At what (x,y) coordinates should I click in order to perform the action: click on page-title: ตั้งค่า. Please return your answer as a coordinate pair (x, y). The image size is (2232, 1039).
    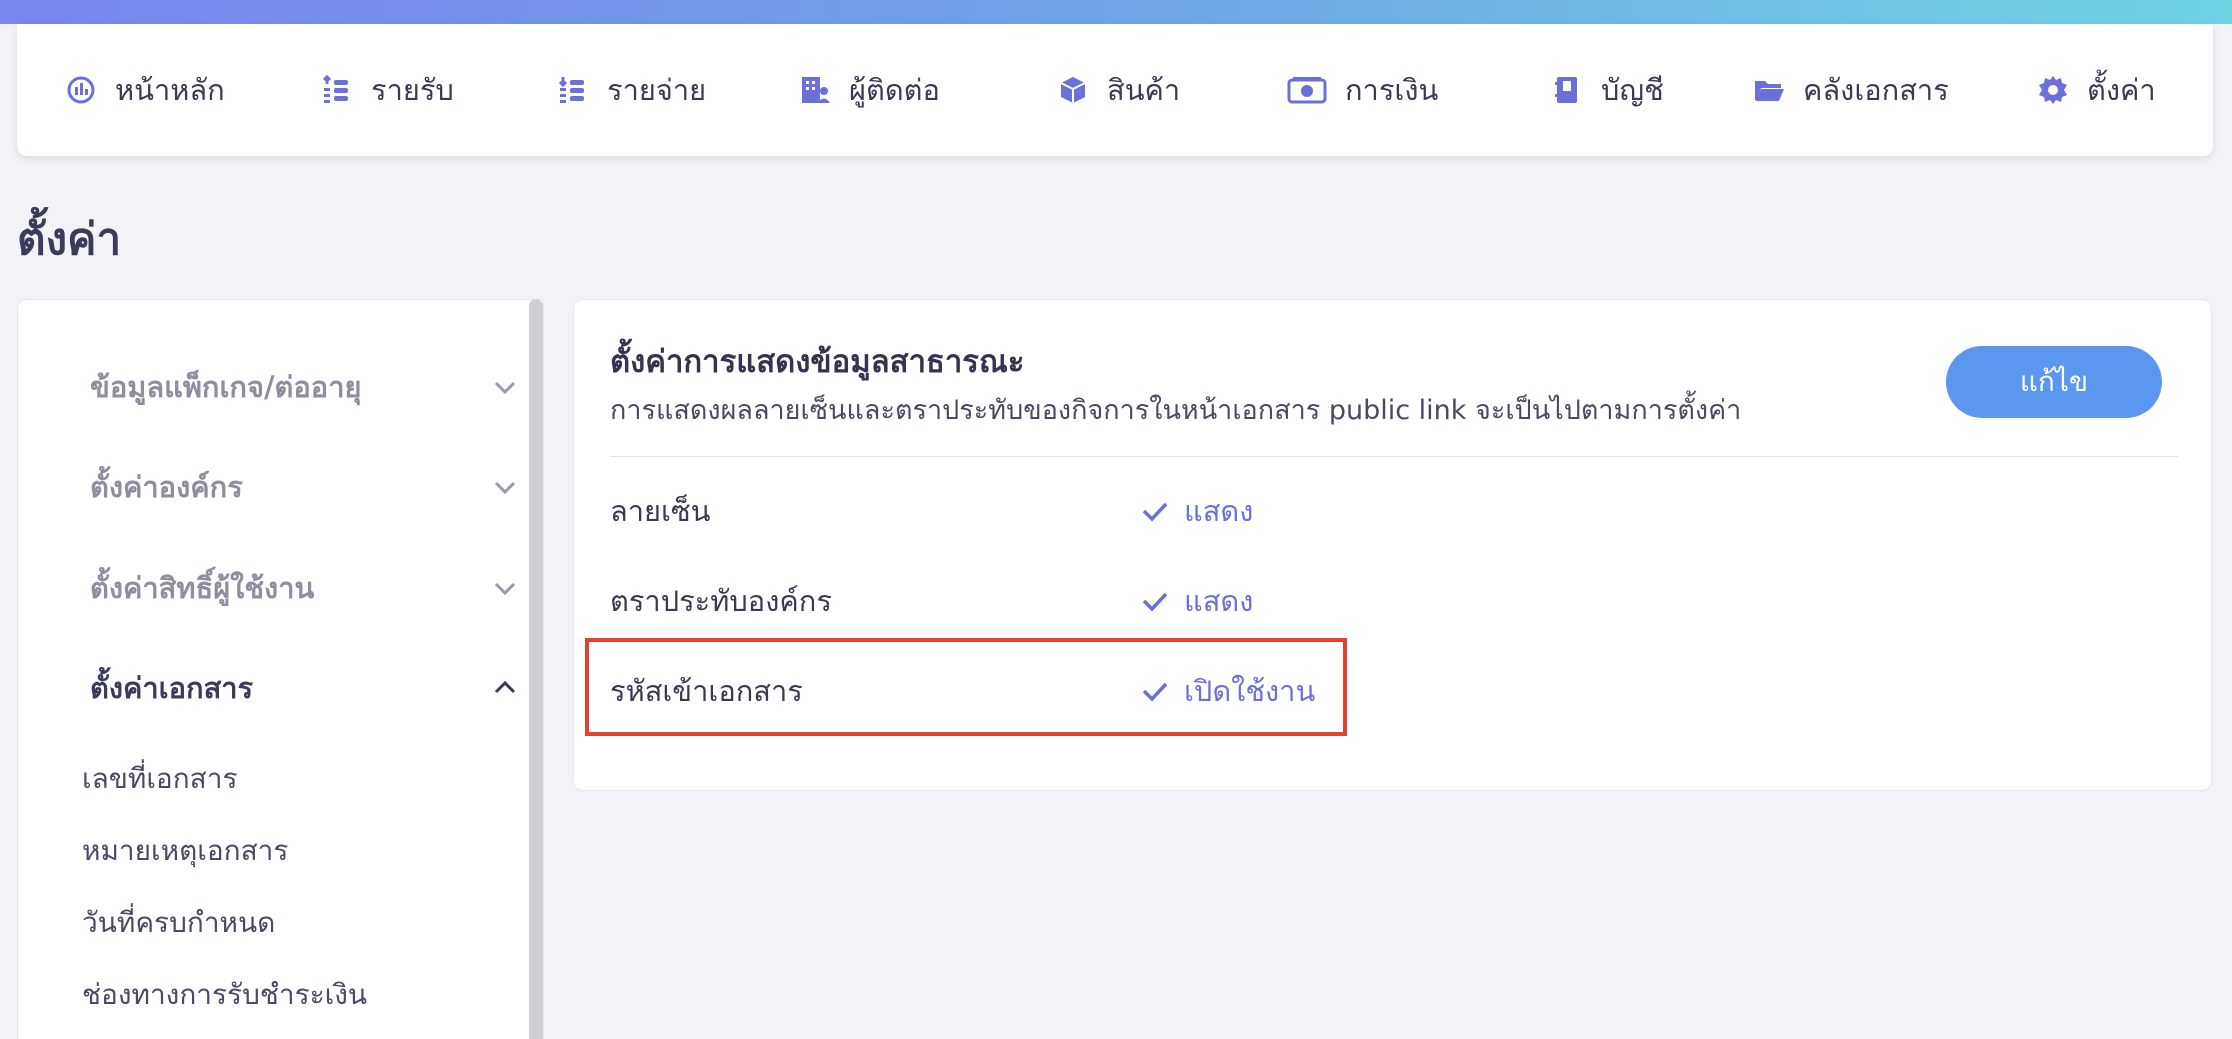
    Looking at the image, I should click on (69, 239).